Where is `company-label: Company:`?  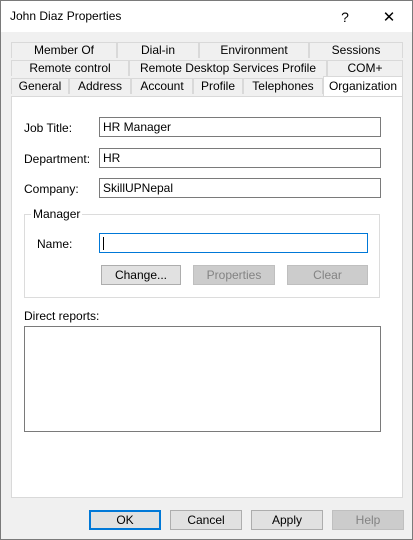 company-label: Company: is located at coordinates (51, 189).